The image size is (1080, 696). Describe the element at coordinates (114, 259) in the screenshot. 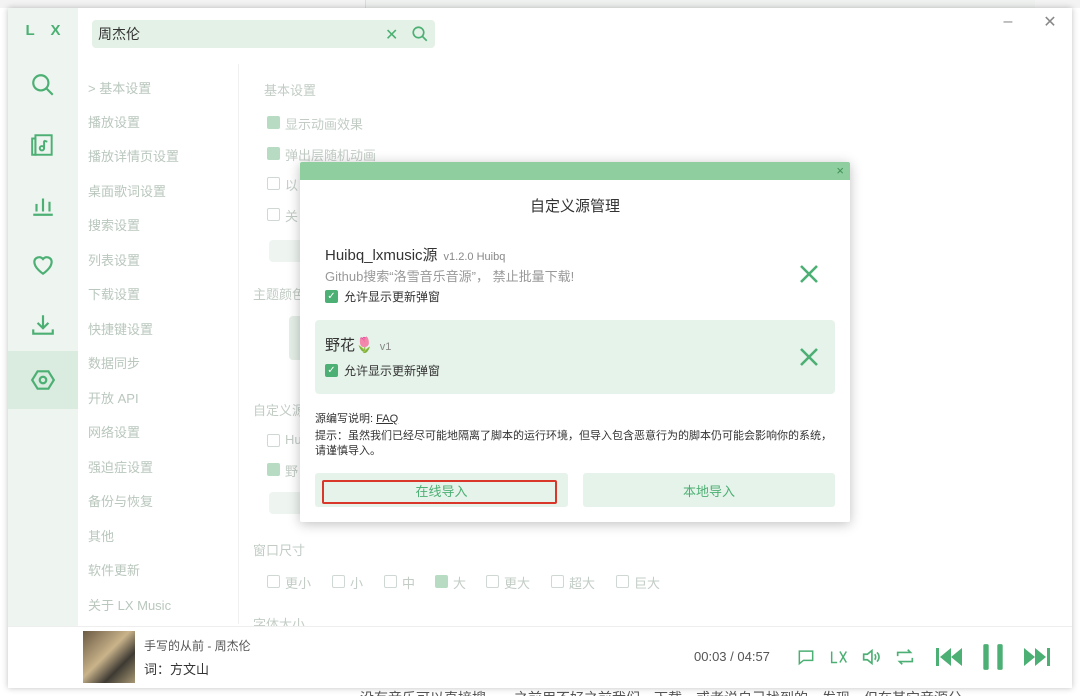

I see `settings-nav-item: 列表设置` at that location.